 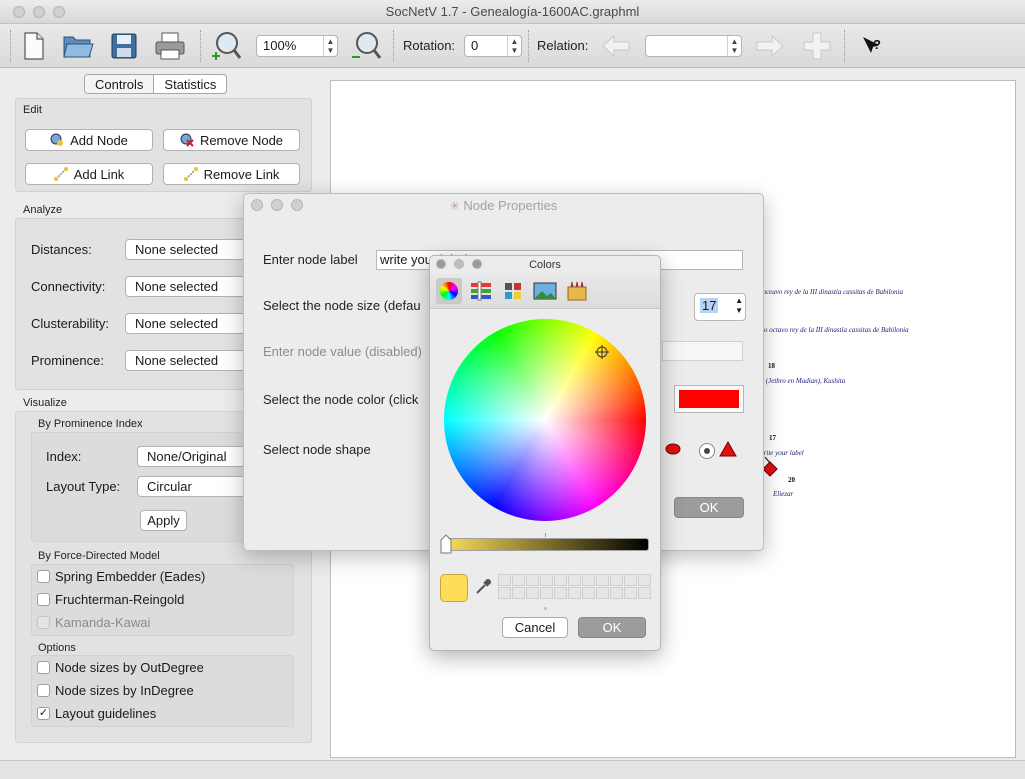 I want to click on zoom-out-icon, so click(x=366, y=46).